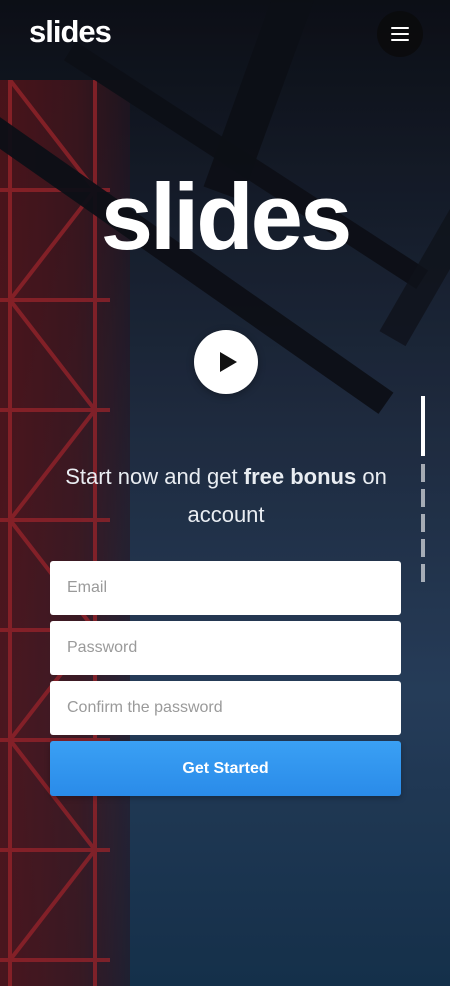  I want to click on tagline-highlight: free bonus, so click(300, 476).